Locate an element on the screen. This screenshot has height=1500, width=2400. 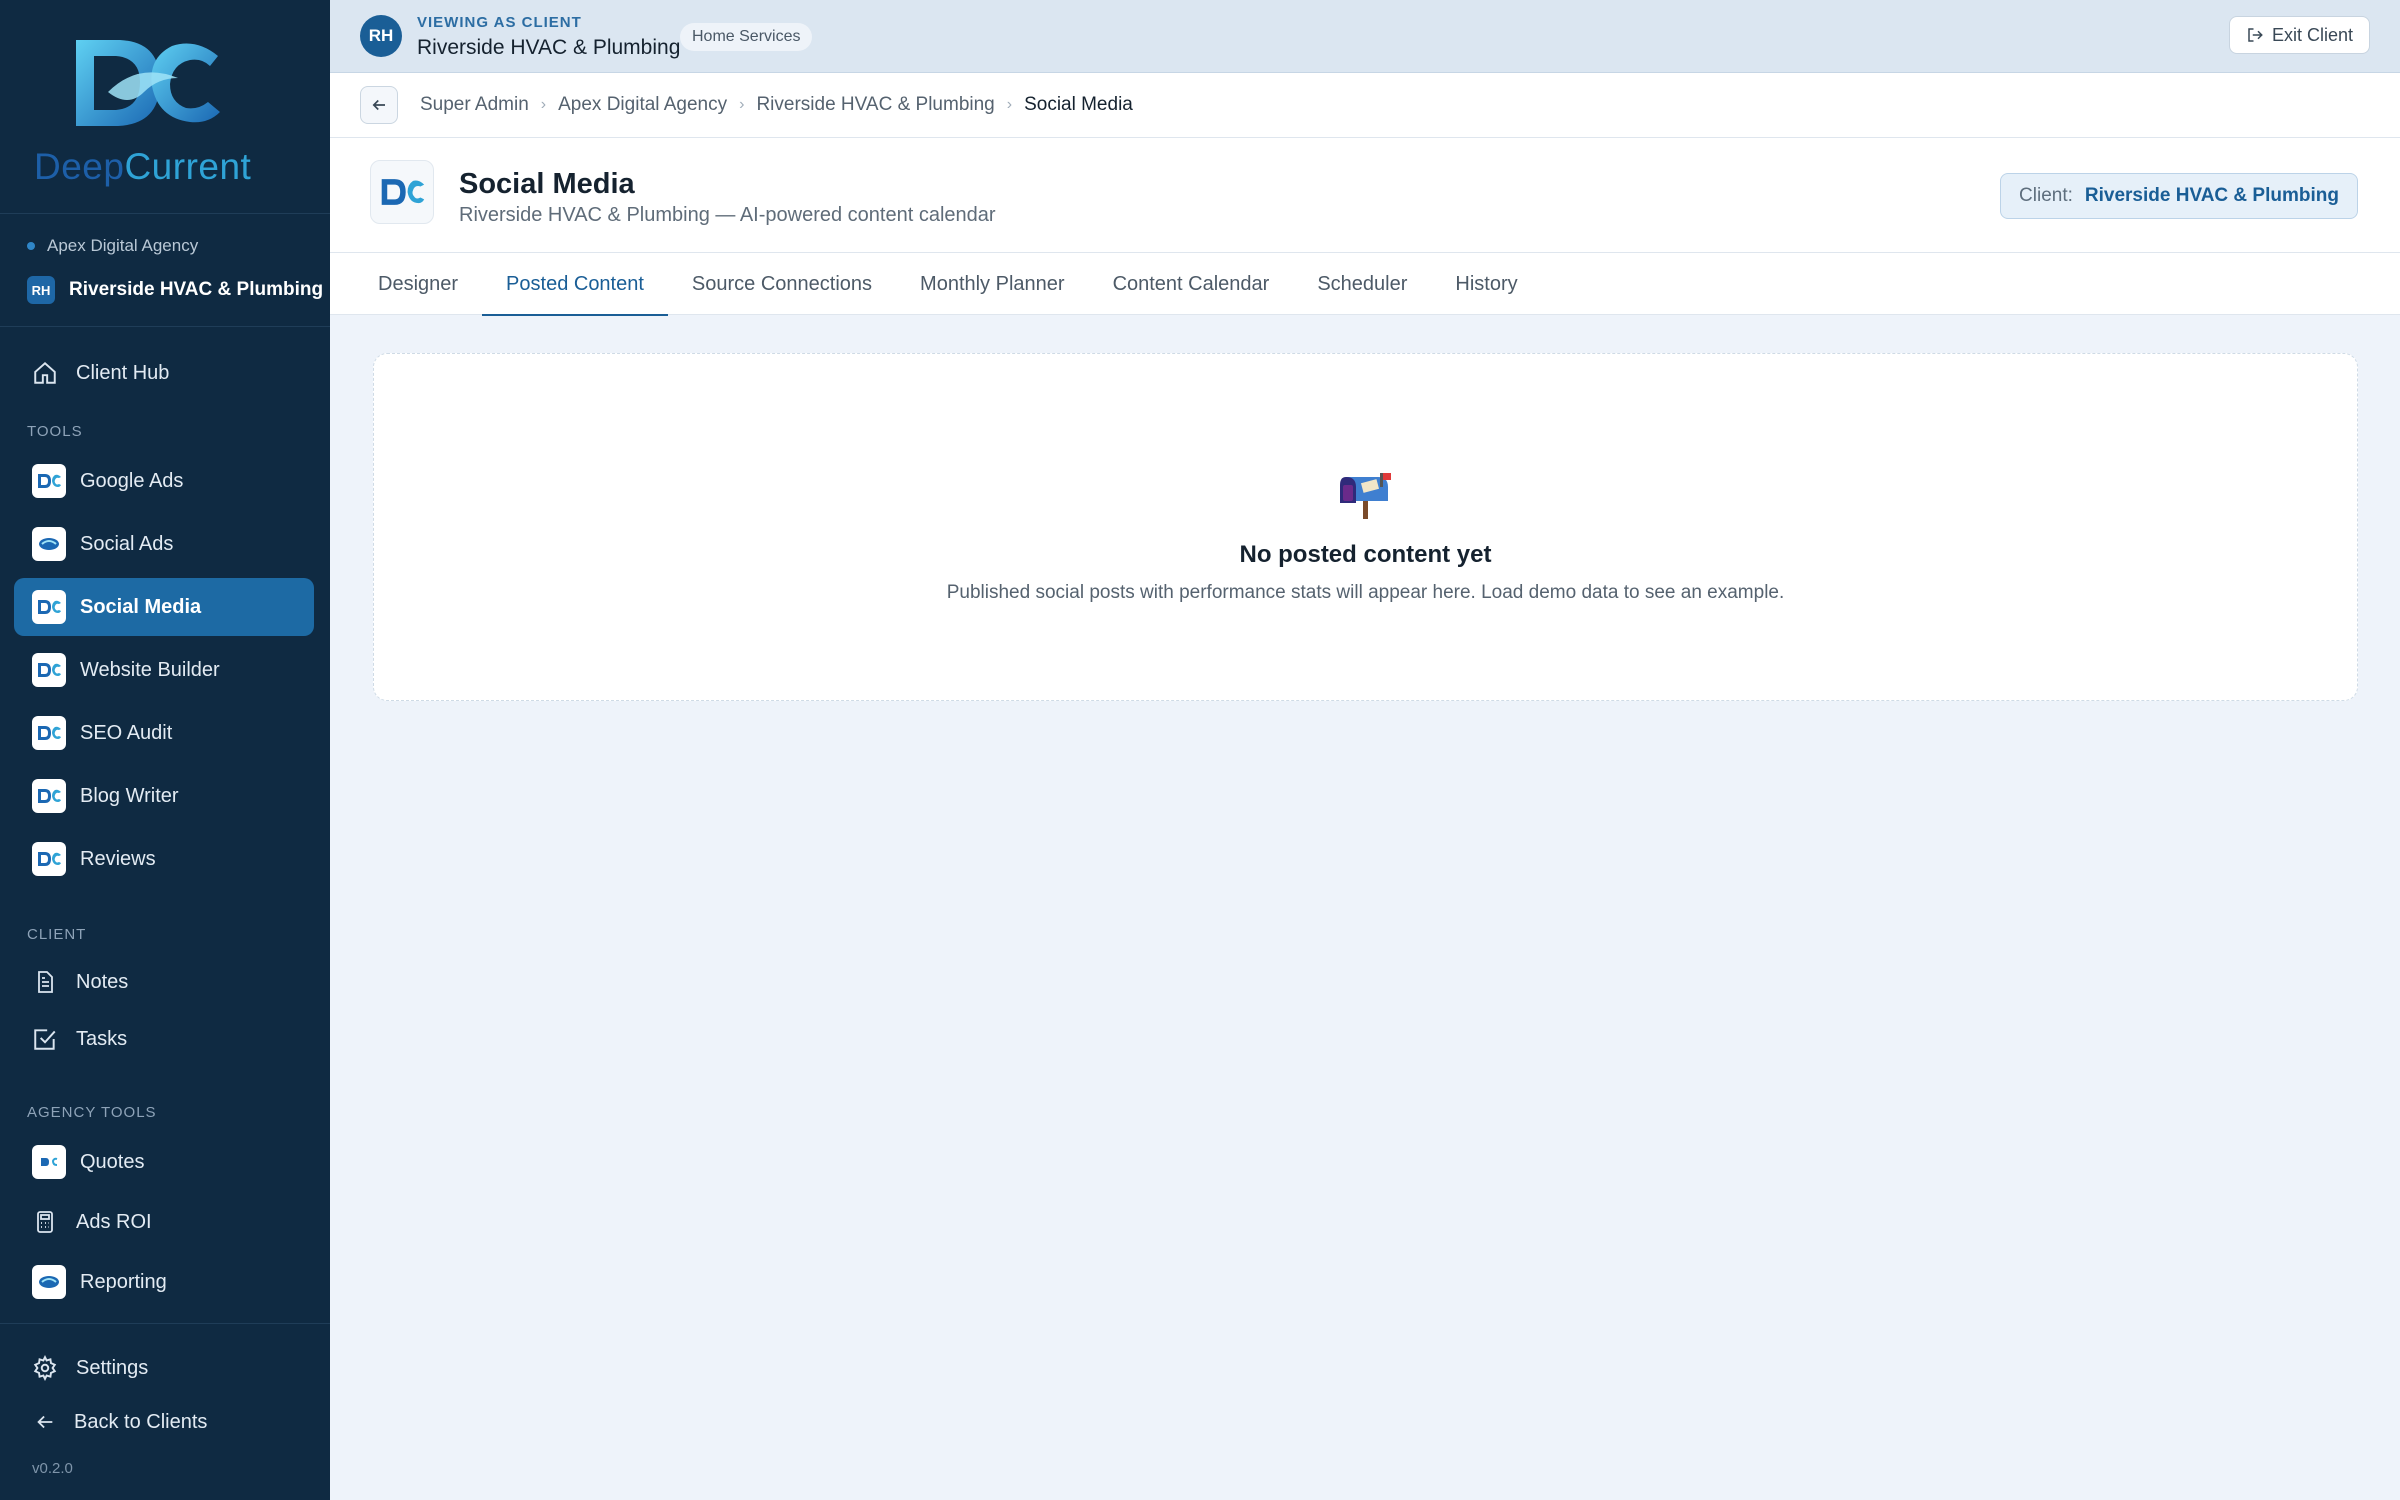
sidebar-item-label: Tasks is located at coordinates (102, 1038).